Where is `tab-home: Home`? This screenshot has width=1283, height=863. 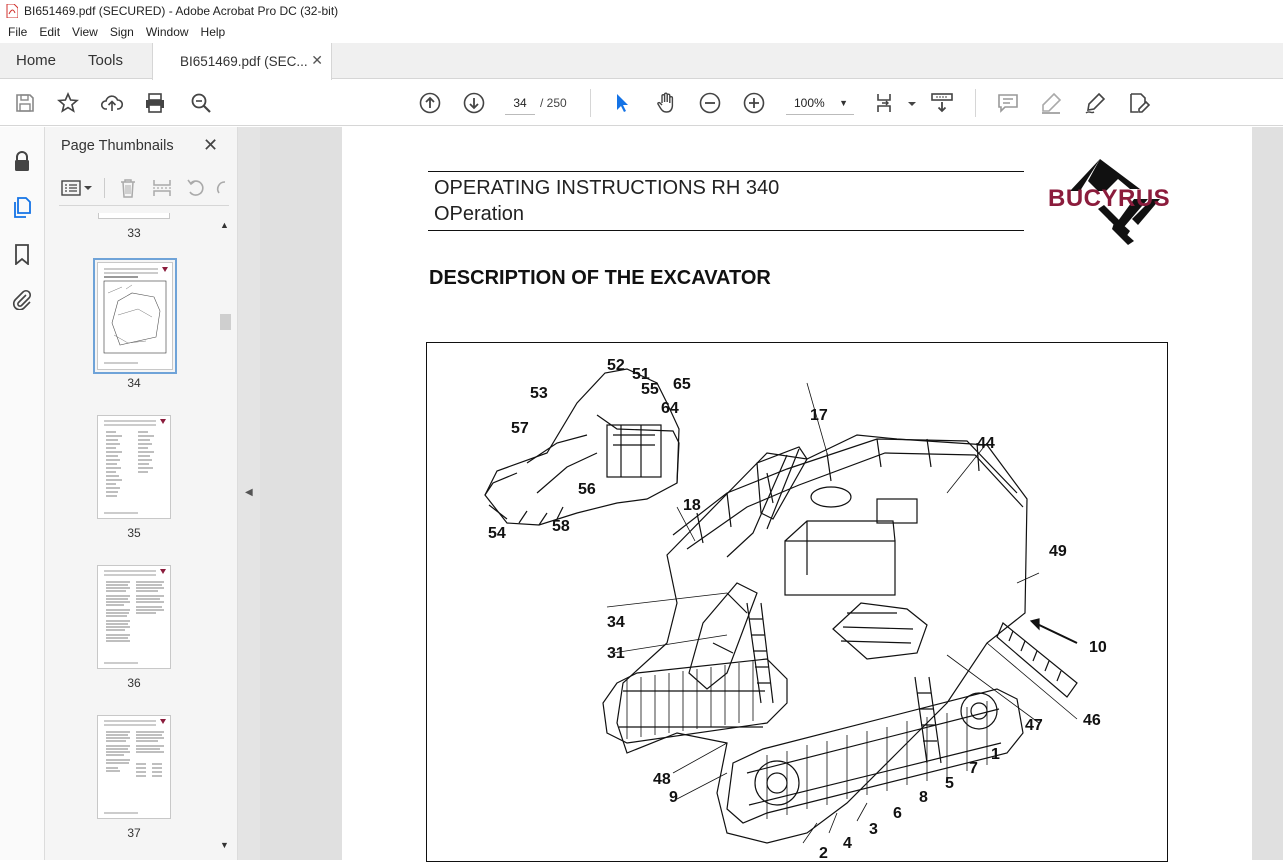 tab-home: Home is located at coordinates (36, 61).